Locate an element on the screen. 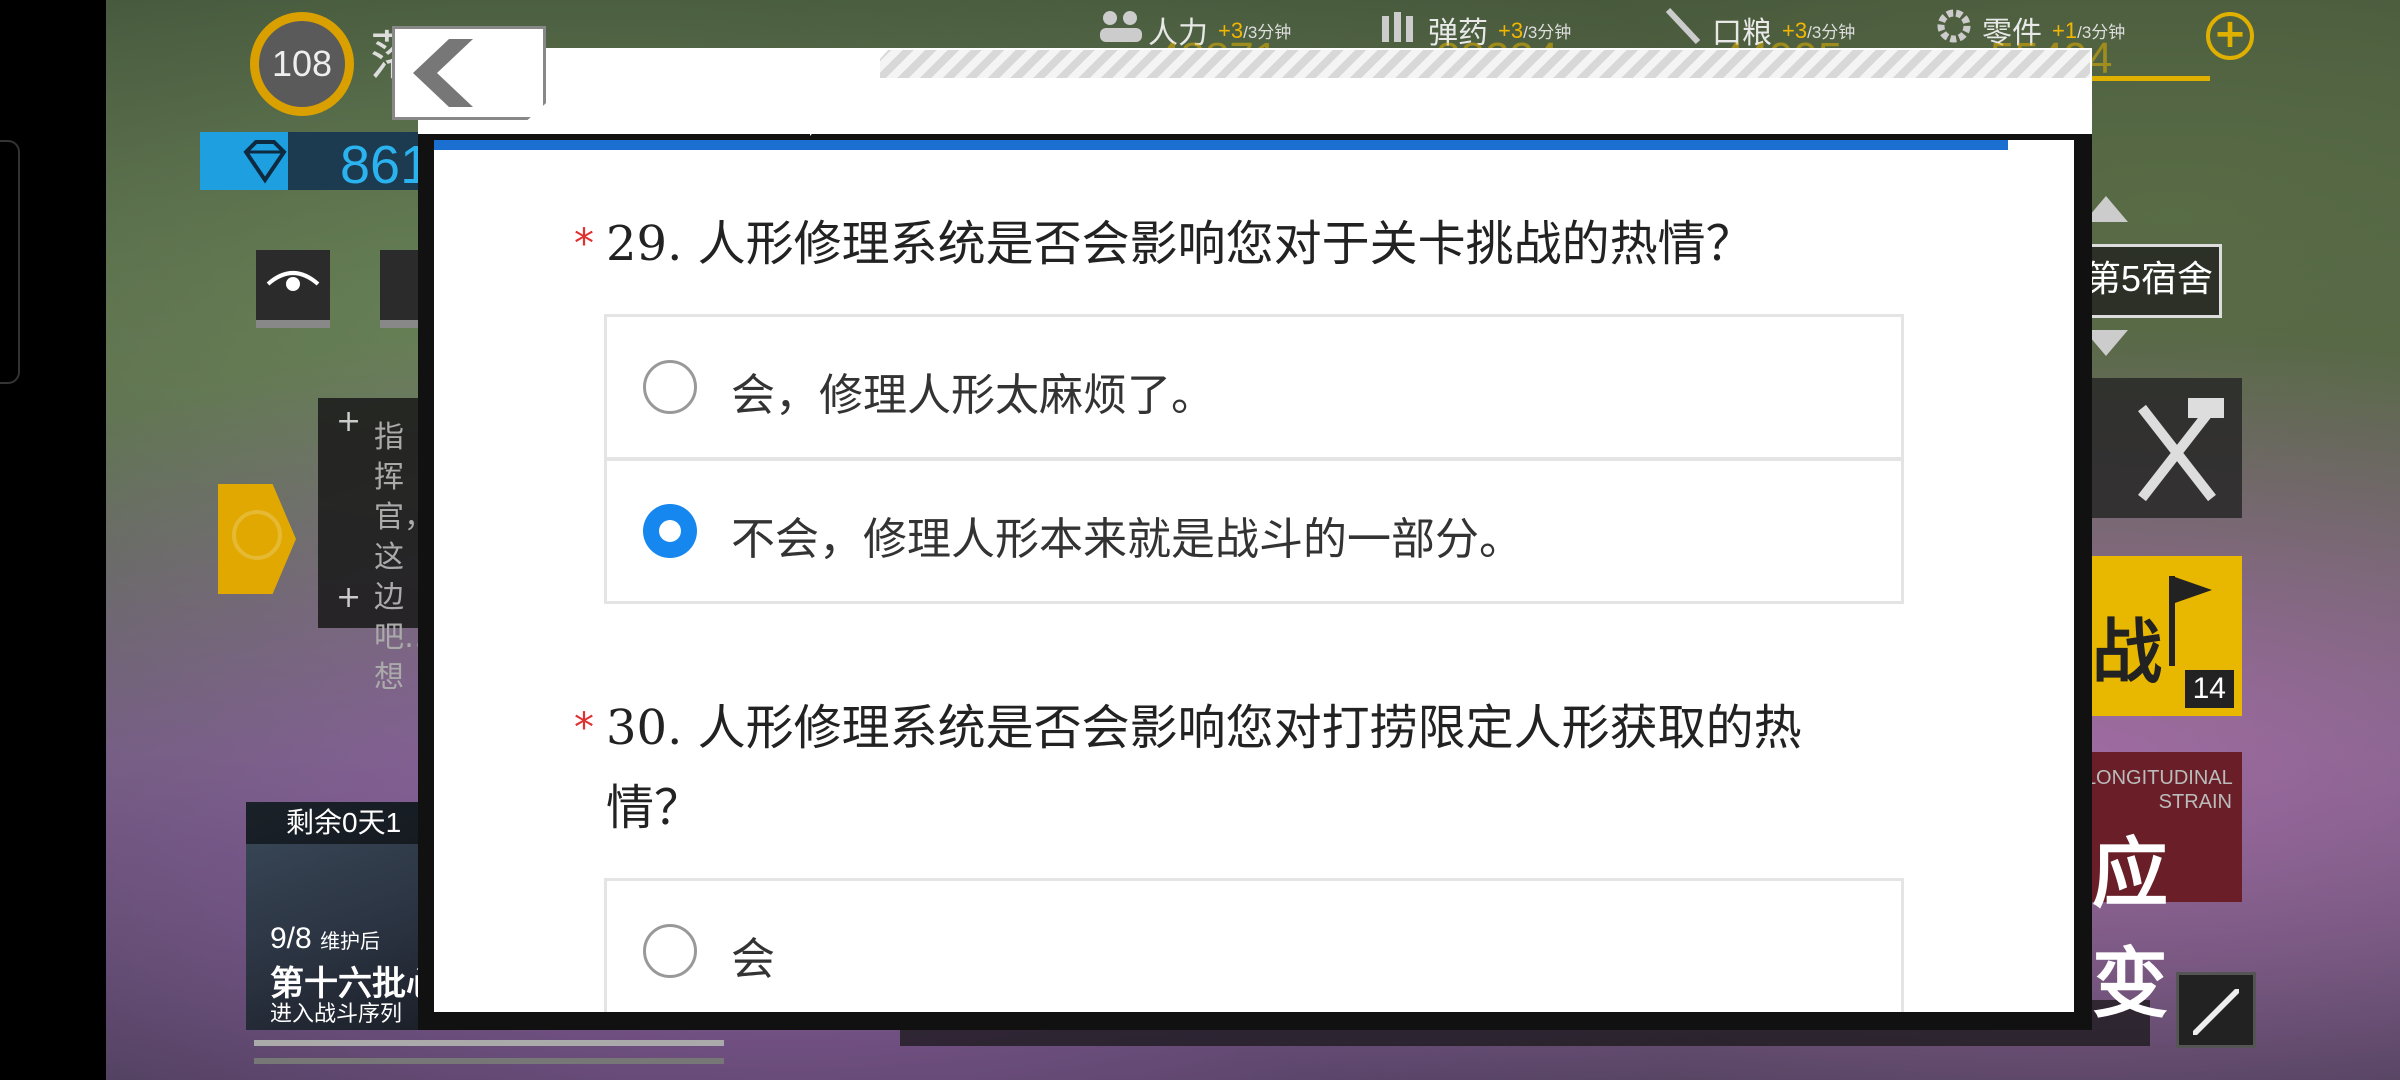 This screenshot has height=1080, width=2400. resource-ammo: 弹药 +3/3分钟 88224 is located at coordinates (1486, 43).